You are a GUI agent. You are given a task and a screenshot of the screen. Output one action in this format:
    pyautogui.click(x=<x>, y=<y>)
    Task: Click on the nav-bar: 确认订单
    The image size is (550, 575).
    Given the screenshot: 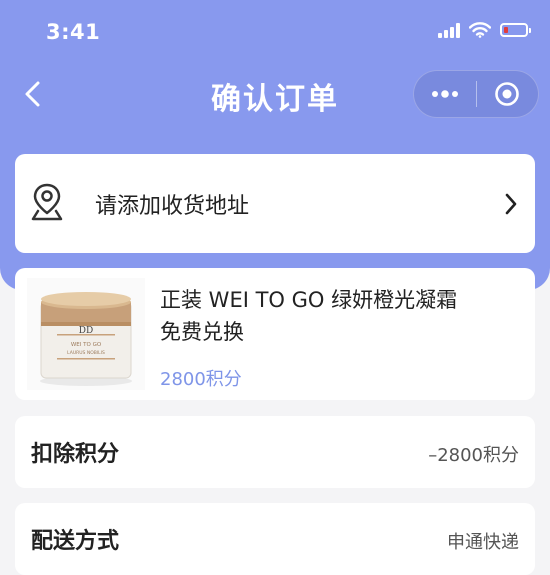 What is the action you would take?
    pyautogui.click(x=275, y=93)
    